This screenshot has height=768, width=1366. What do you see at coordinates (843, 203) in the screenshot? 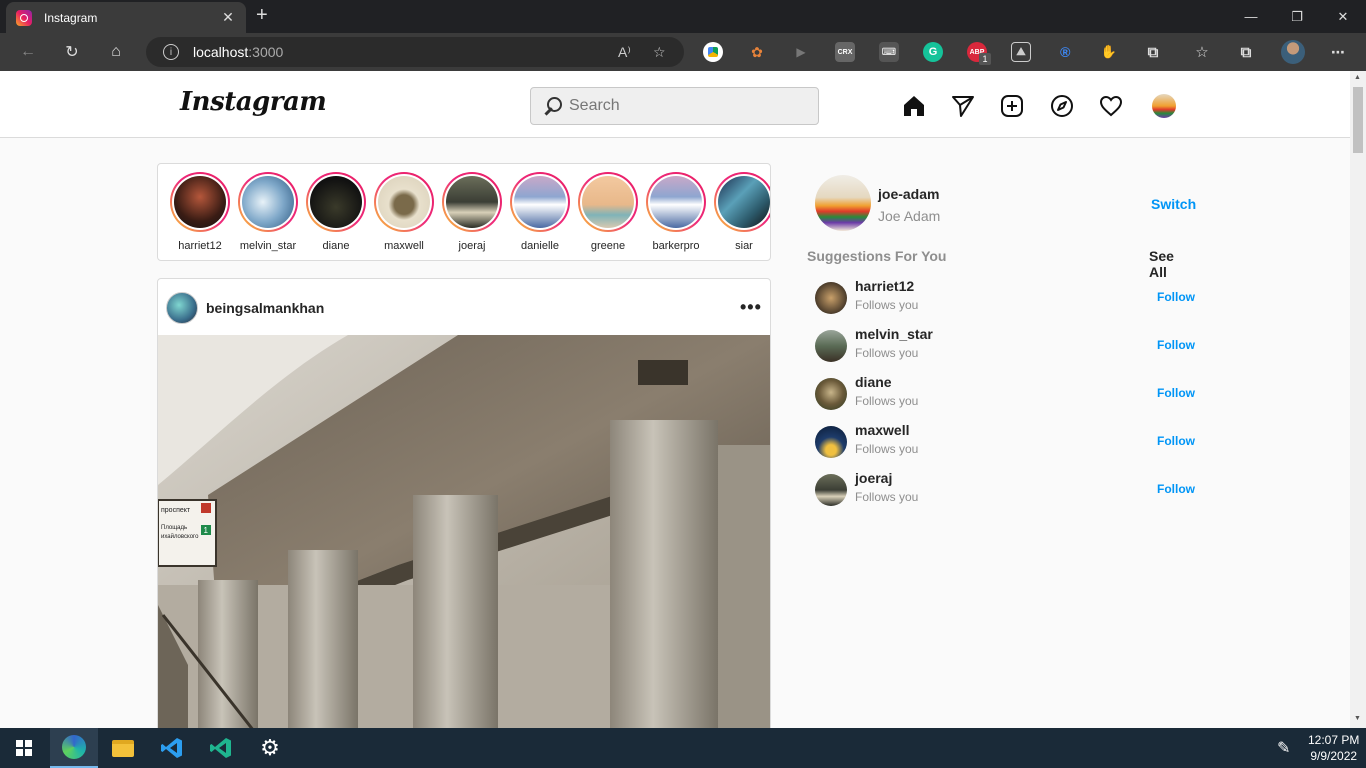
I see `current-user-avatar` at bounding box center [843, 203].